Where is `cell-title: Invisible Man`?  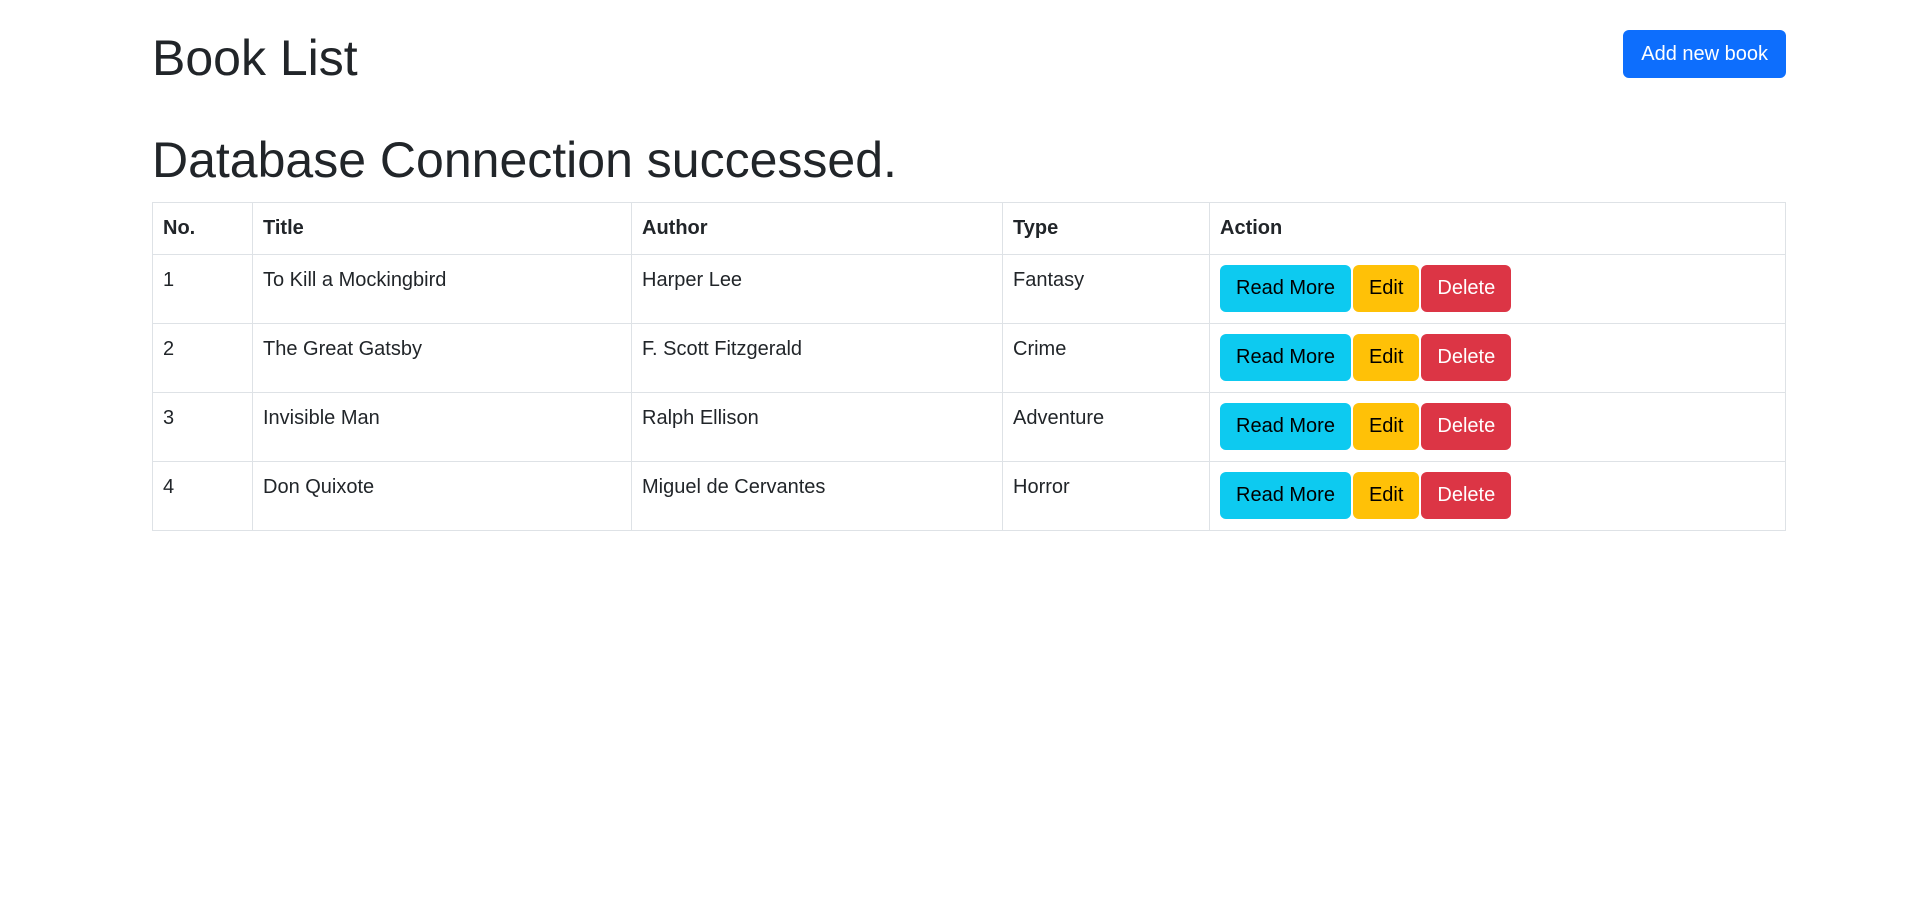 cell-title: Invisible Man is located at coordinates (442, 427).